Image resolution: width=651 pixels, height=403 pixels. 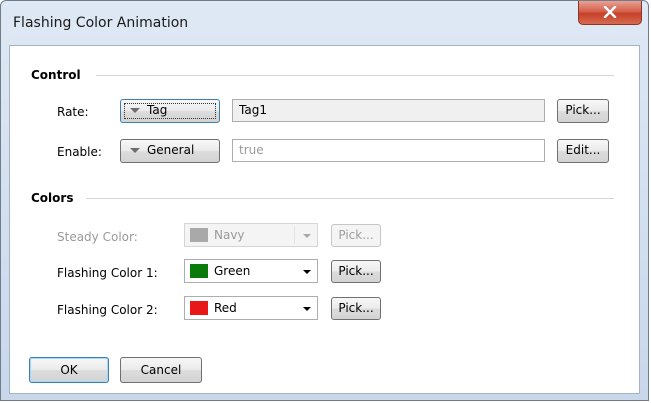 What do you see at coordinates (56, 75) in the screenshot?
I see `control-section-title: Control` at bounding box center [56, 75].